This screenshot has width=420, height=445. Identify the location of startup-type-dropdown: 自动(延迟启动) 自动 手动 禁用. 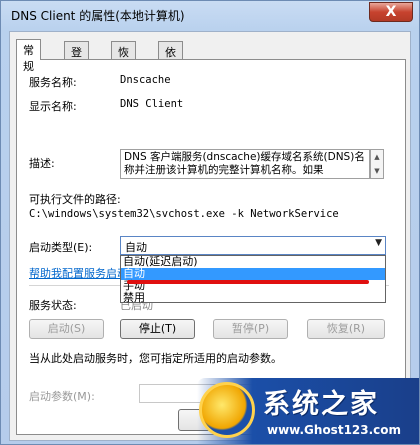
(253, 279).